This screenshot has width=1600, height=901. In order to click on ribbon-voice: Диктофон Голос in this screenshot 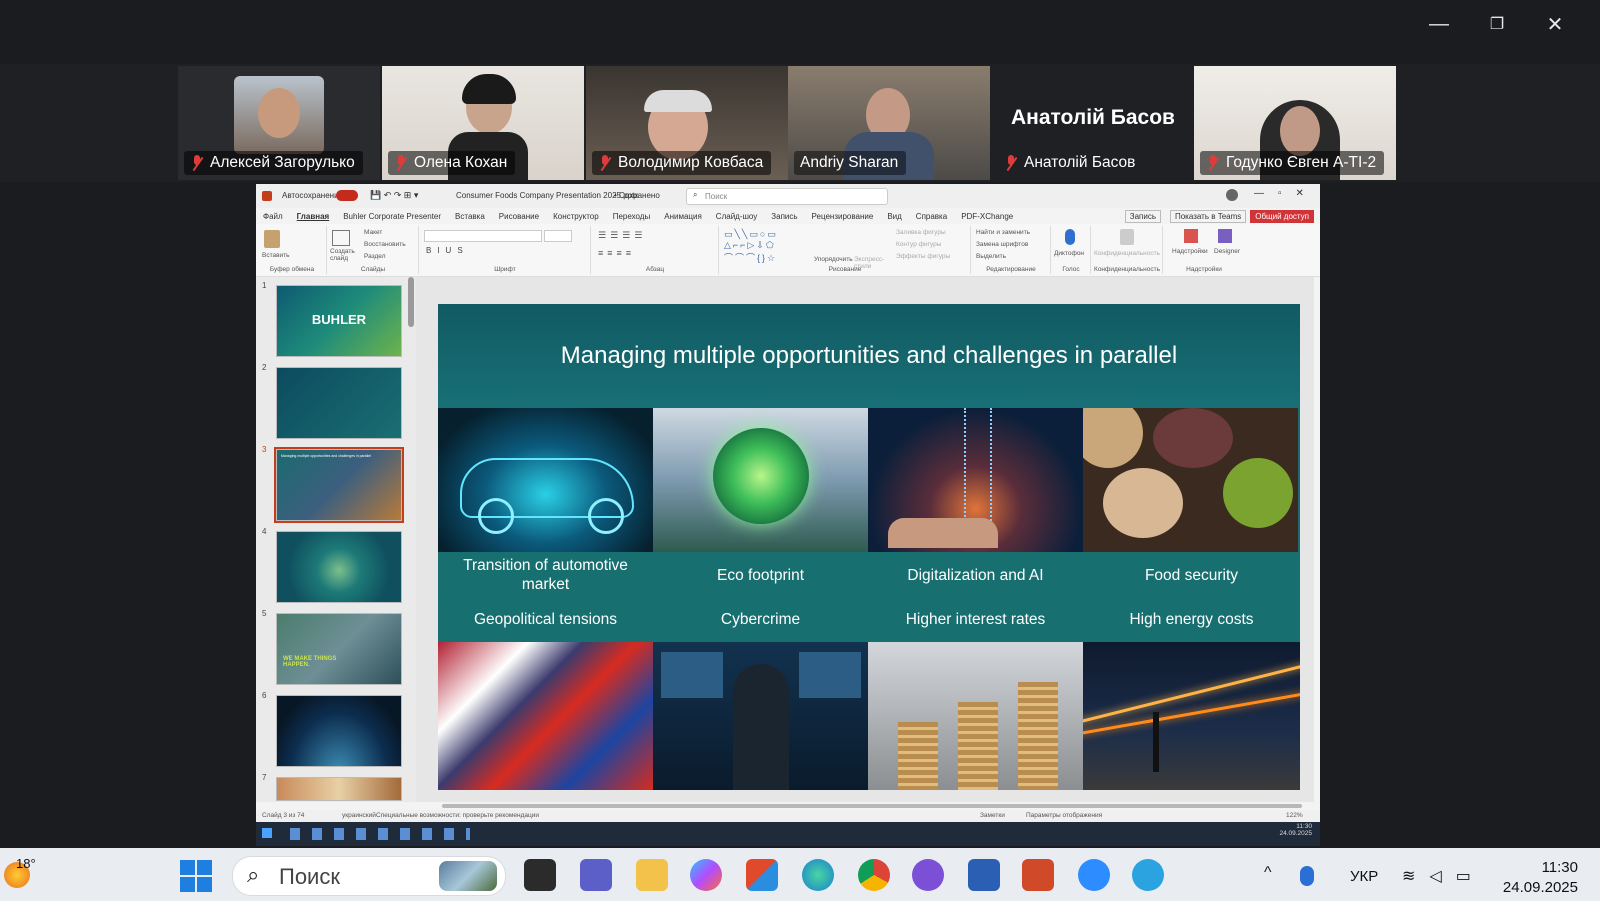, I will do `click(1071, 250)`.